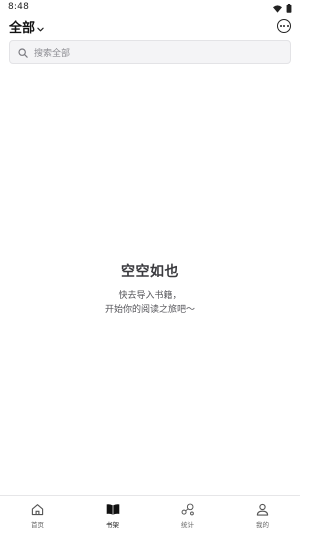  I want to click on nav-label-stats: 统计, so click(187, 525).